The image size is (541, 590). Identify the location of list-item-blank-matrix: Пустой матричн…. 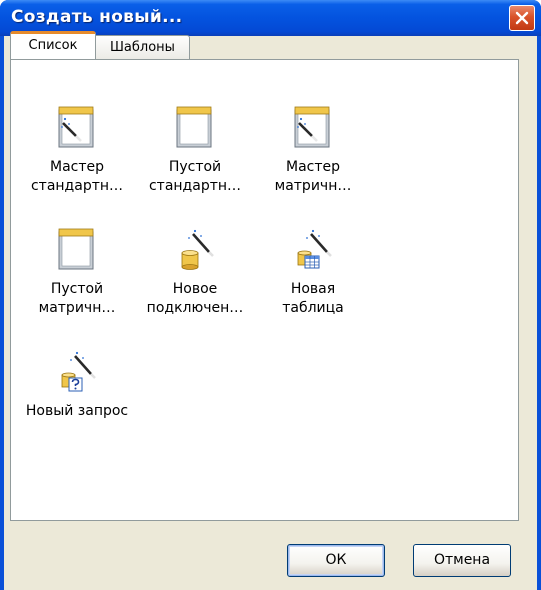
(77, 271).